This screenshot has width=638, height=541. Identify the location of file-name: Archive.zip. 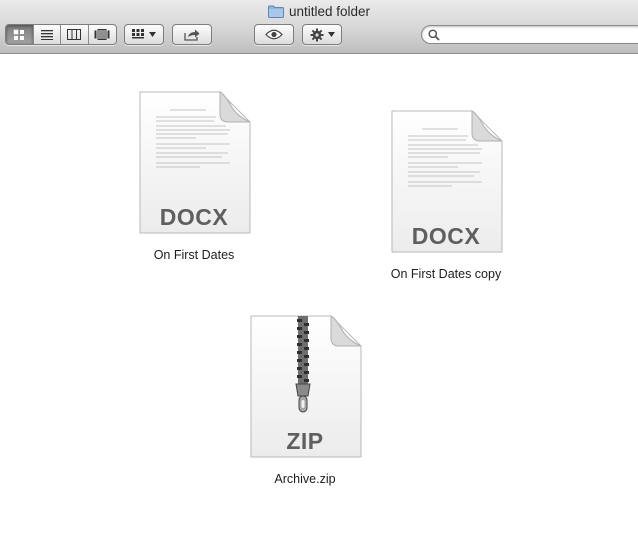
(304, 479).